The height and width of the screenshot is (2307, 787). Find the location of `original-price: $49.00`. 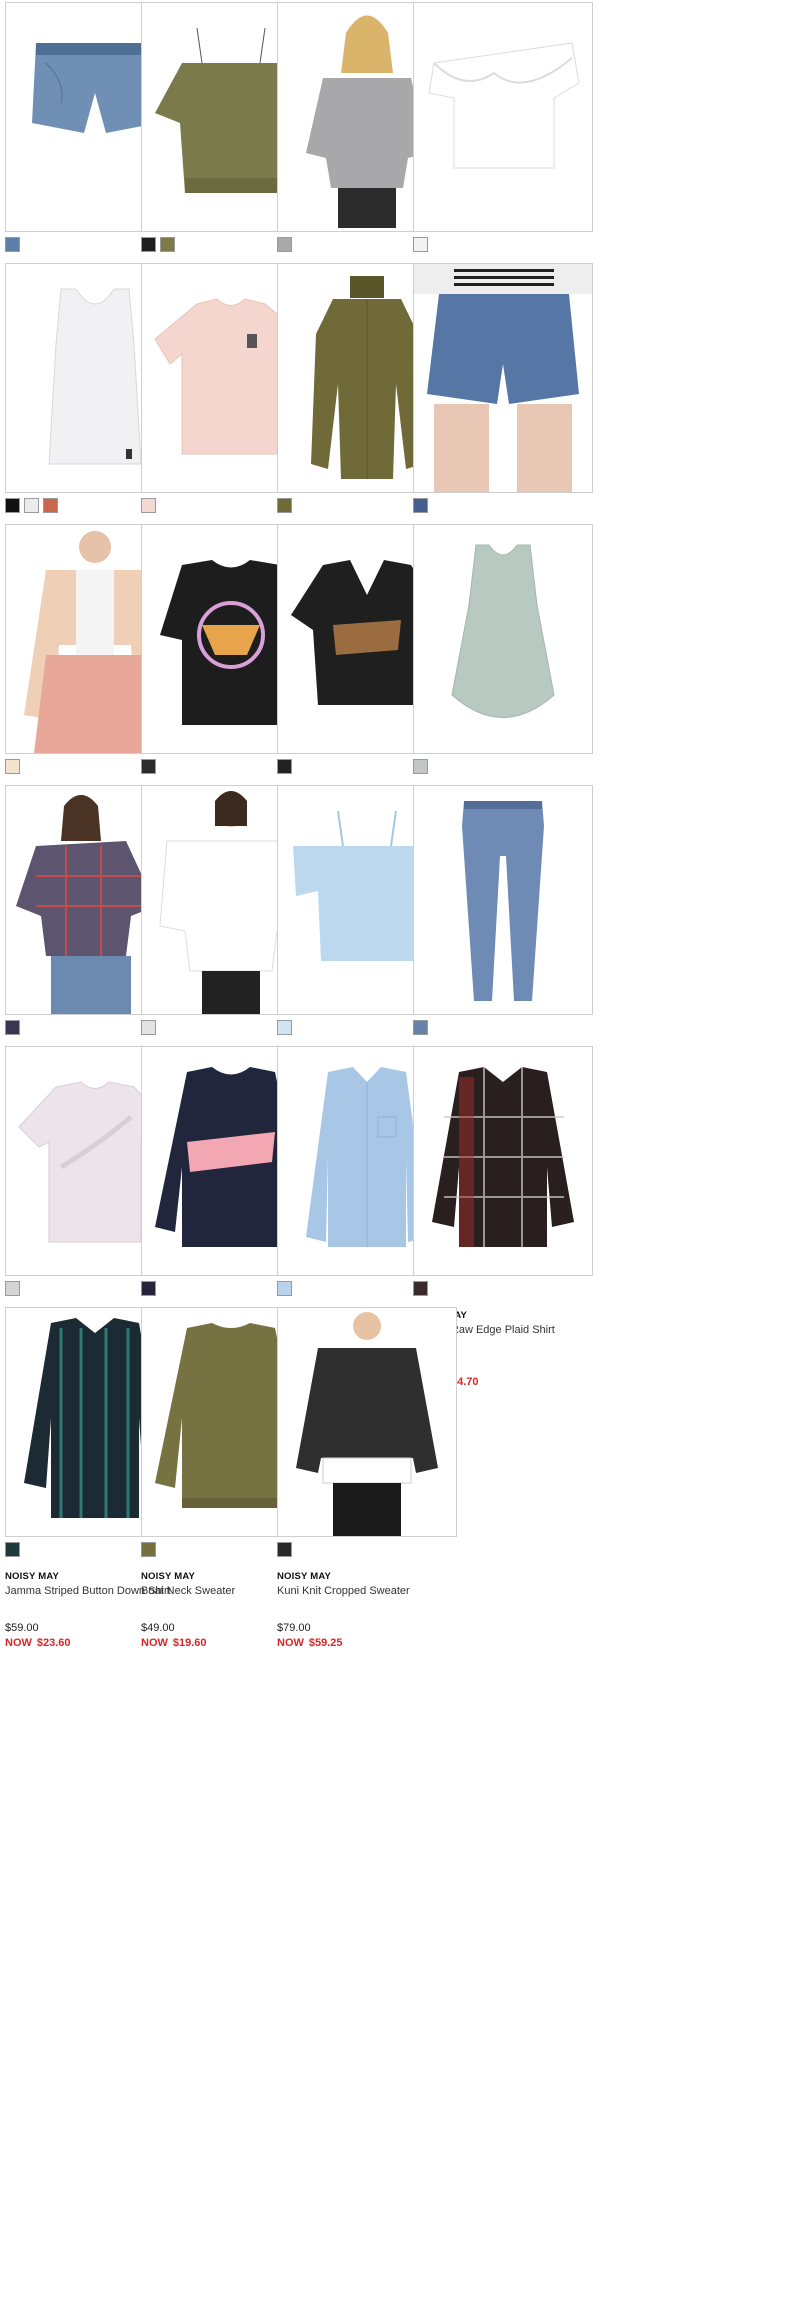

original-price: $49.00 is located at coordinates (158, 1628).